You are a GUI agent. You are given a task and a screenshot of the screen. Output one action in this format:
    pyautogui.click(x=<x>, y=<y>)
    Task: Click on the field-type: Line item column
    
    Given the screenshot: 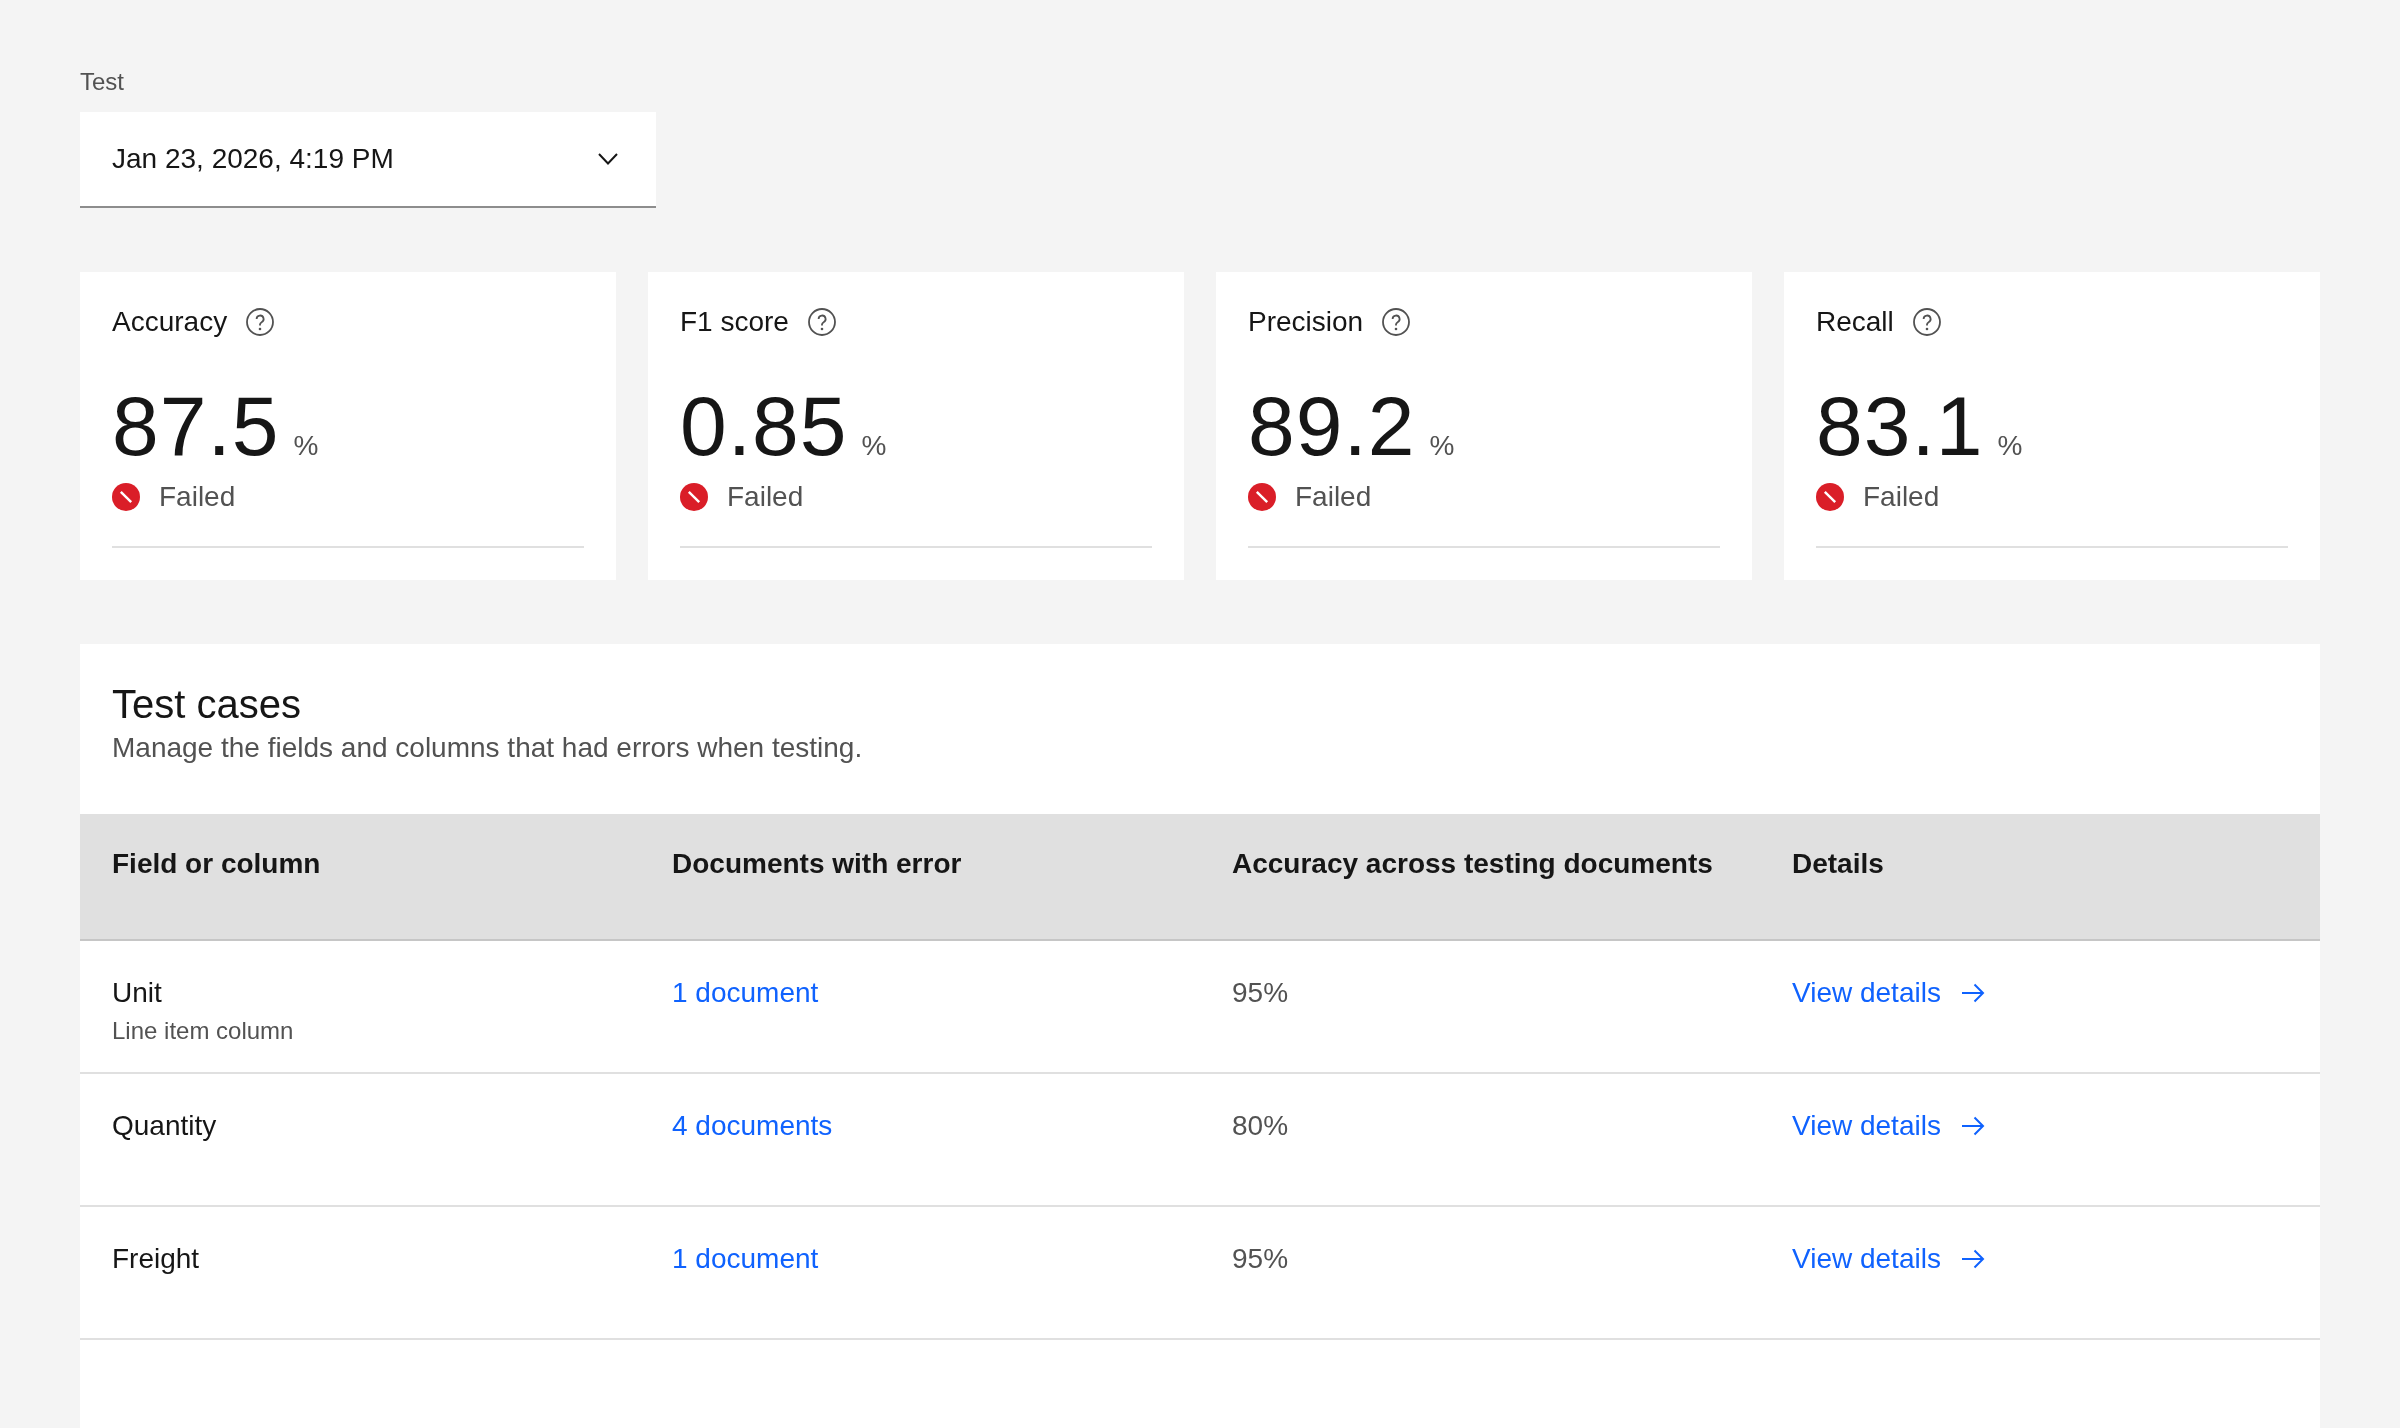 What is the action you would take?
    pyautogui.click(x=203, y=1031)
    